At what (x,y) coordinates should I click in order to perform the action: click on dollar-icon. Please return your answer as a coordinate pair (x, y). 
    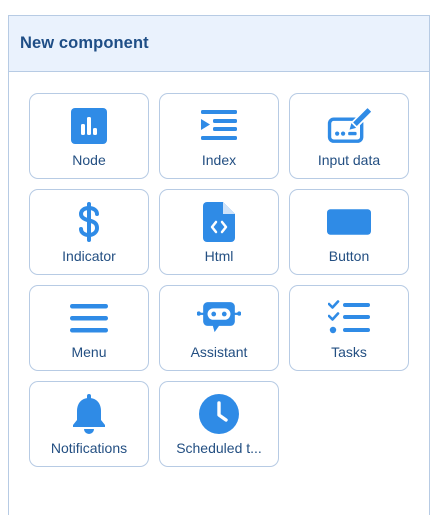
    Looking at the image, I should click on (89, 222).